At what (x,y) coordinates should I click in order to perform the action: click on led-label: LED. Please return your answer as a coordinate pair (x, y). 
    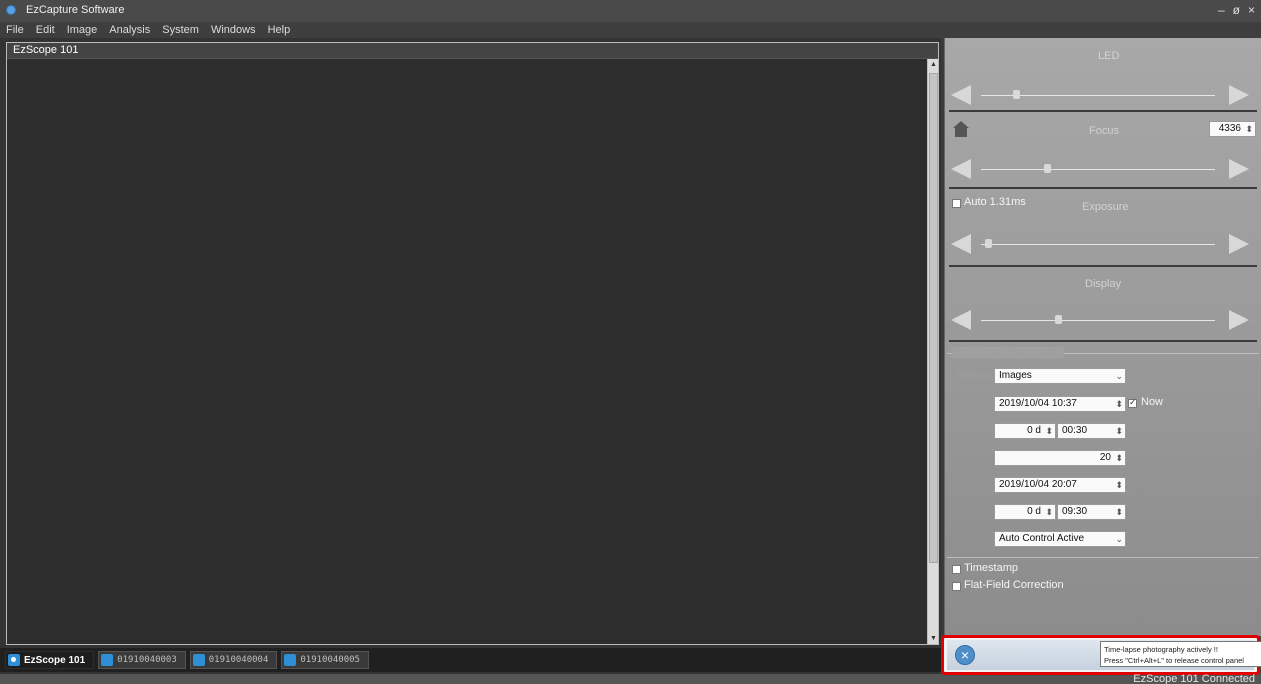
    Looking at the image, I should click on (1109, 56).